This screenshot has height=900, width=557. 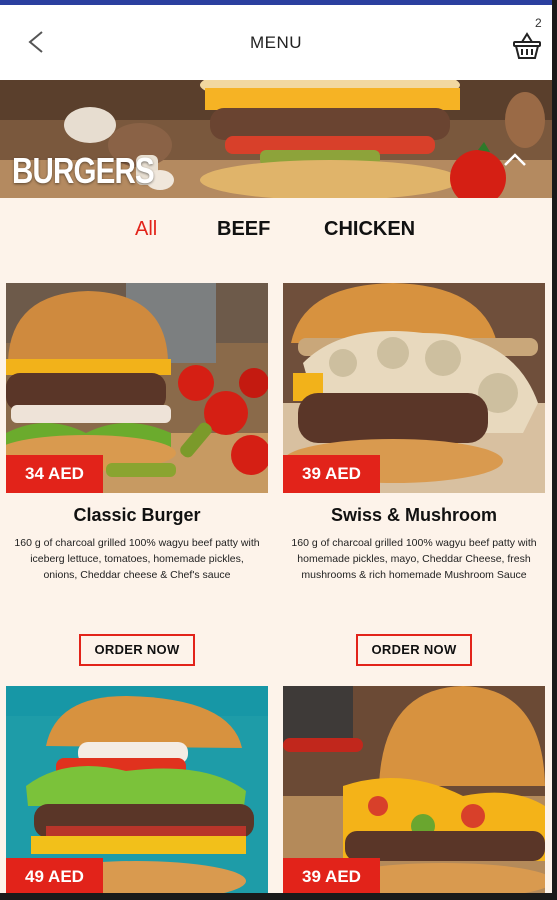 What do you see at coordinates (54, 474) in the screenshot?
I see `price-badge: 34 AED` at bounding box center [54, 474].